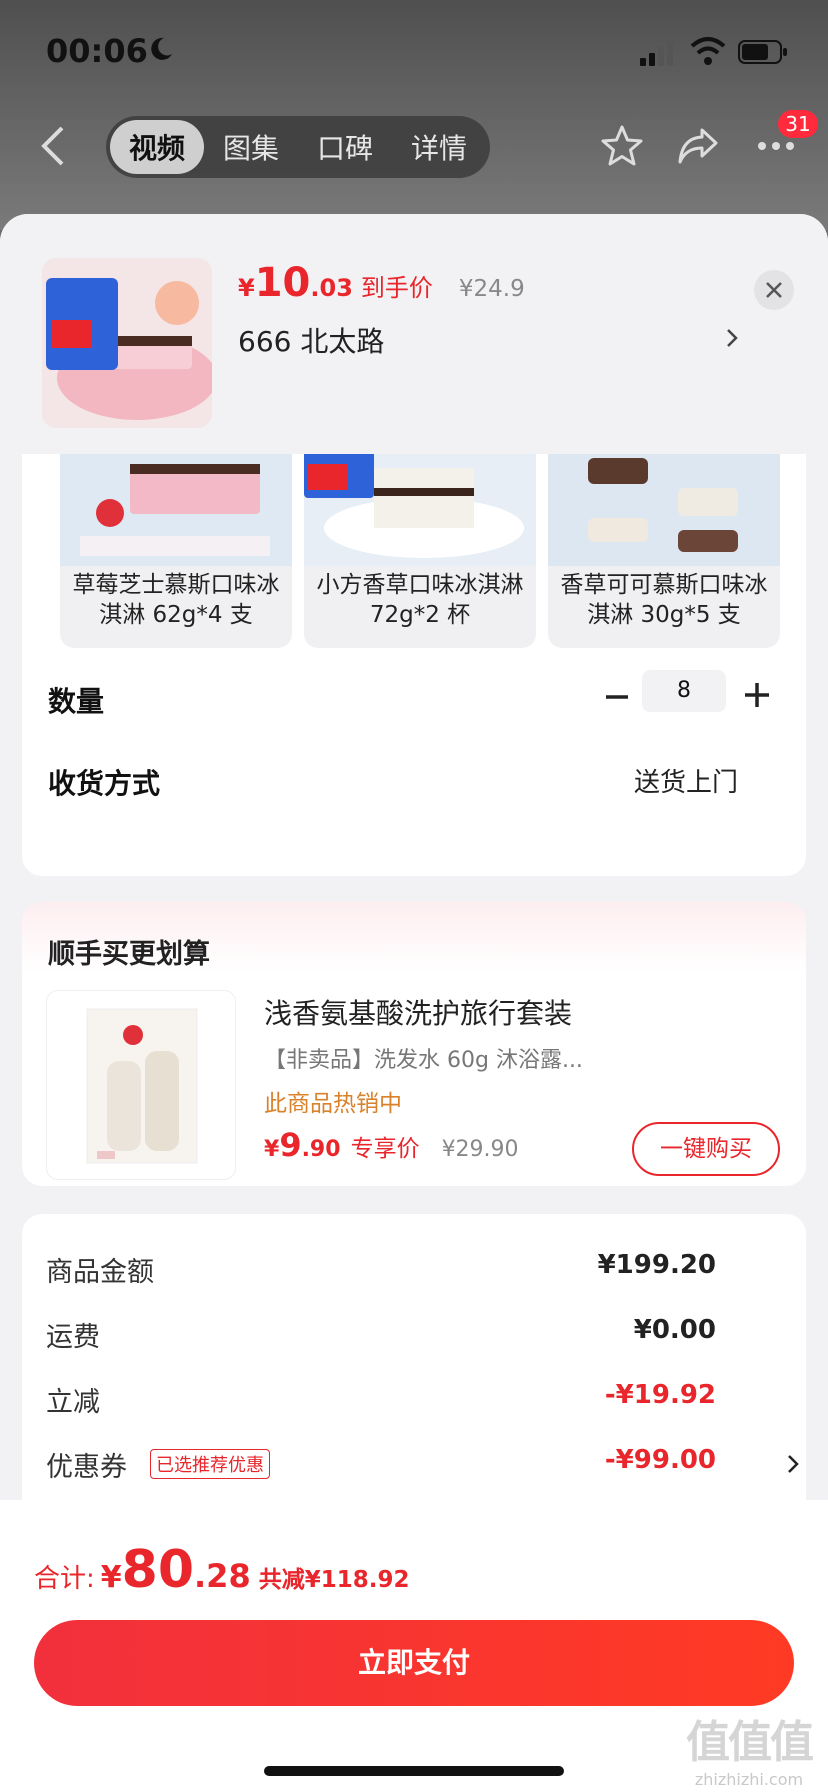 This screenshot has height=1792, width=828. What do you see at coordinates (222, 1576) in the screenshot?
I see `total-decimal: .28` at bounding box center [222, 1576].